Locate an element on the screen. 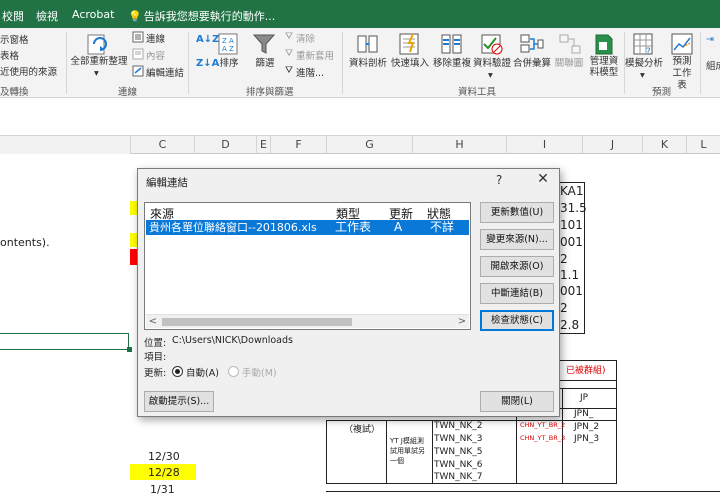 This screenshot has height=496, width=720. location-label: 位置: is located at coordinates (155, 343).